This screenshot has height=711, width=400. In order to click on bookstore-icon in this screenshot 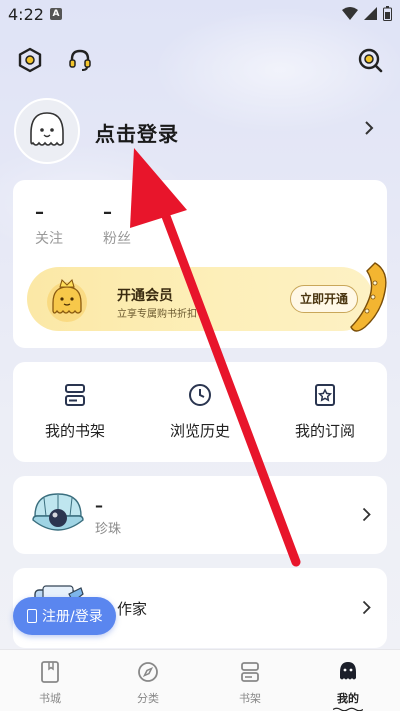, I will do `click(50, 672)`.